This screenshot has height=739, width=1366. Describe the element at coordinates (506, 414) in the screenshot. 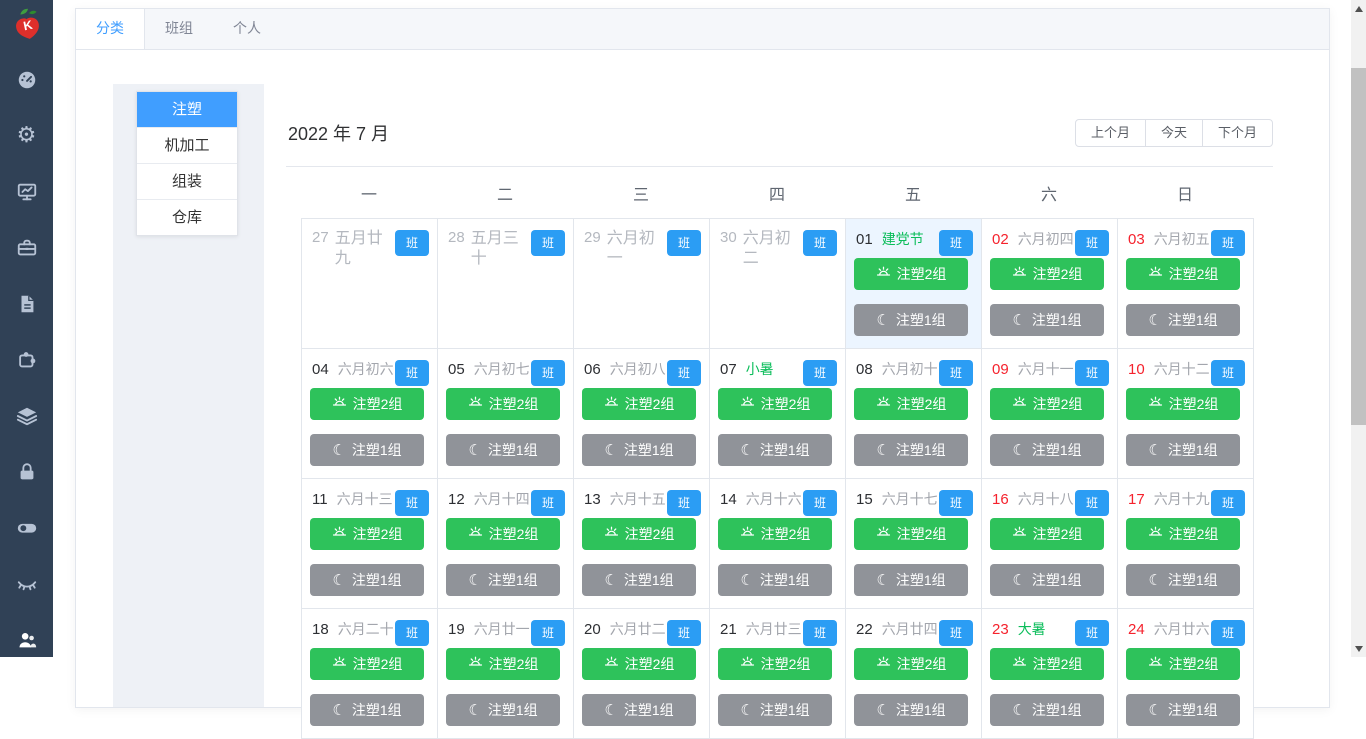

I see `calendar-day-cell: 05 六月初七班注塑2组 ☾ 注塑1组` at that location.